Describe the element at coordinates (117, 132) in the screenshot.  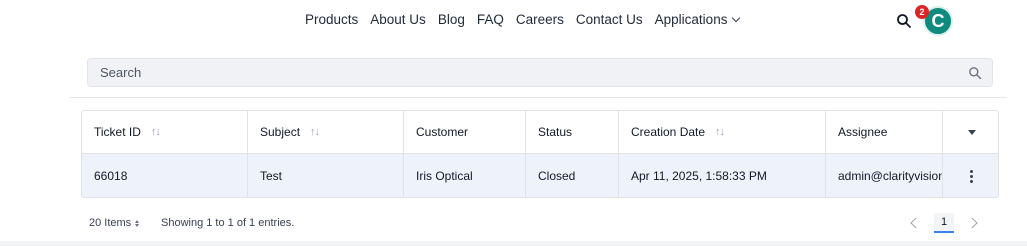
I see `column-header-label: Ticket ID` at that location.